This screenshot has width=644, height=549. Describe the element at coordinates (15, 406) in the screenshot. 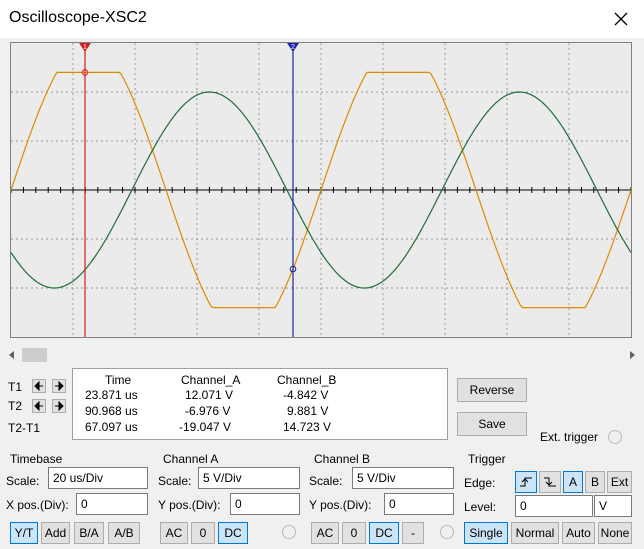

I see `t2-label: T2` at that location.